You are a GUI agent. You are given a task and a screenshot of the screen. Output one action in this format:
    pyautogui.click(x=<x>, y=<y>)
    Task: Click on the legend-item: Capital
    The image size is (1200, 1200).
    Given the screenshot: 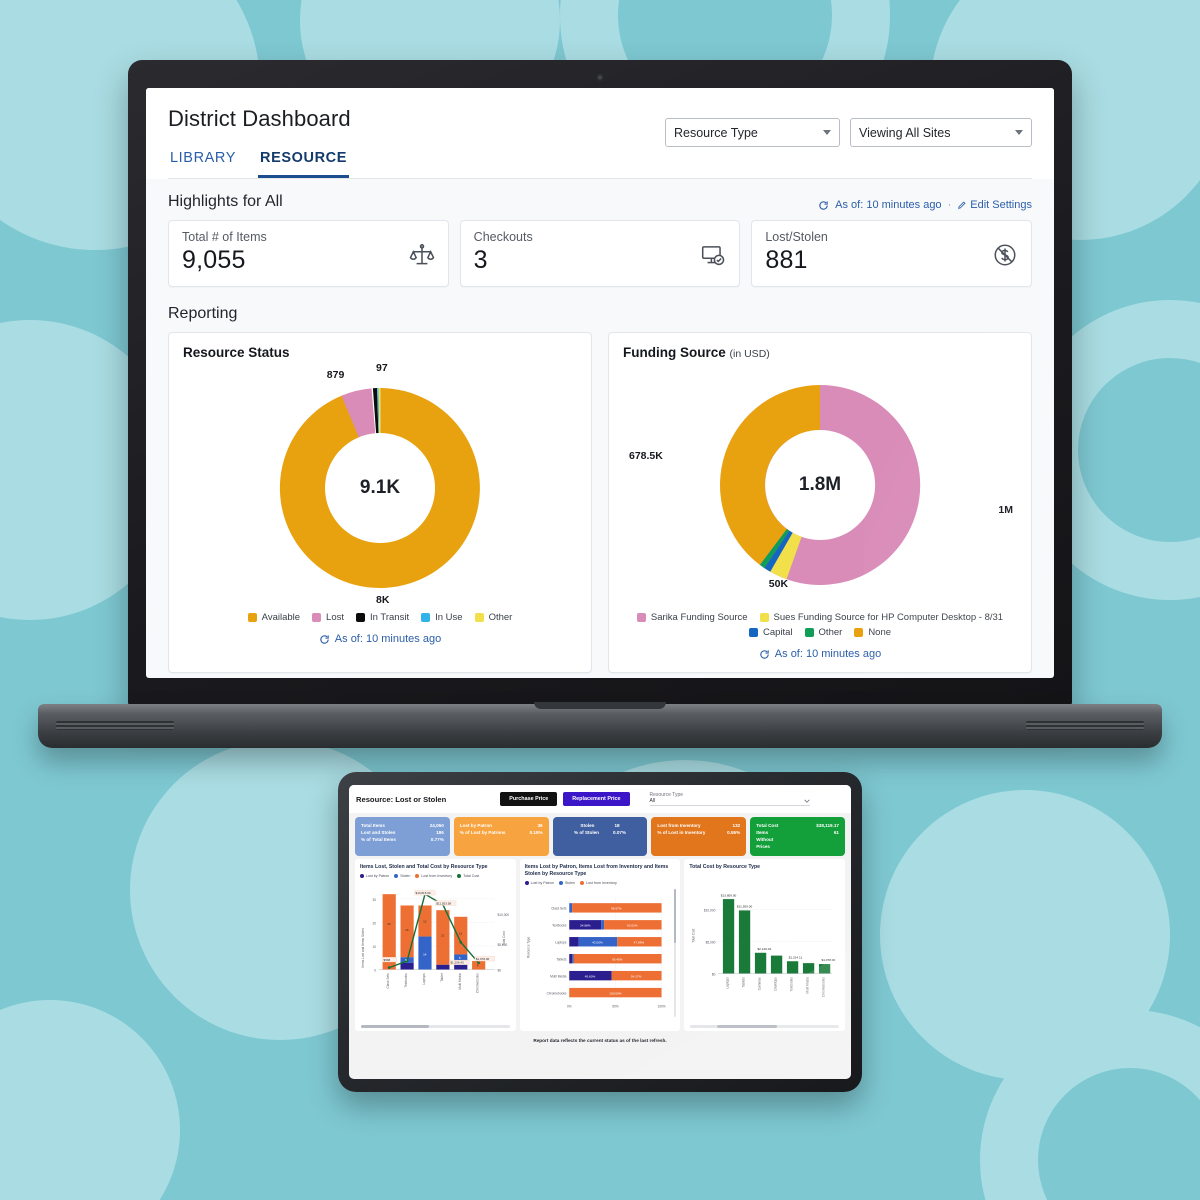 What is the action you would take?
    pyautogui.click(x=770, y=632)
    